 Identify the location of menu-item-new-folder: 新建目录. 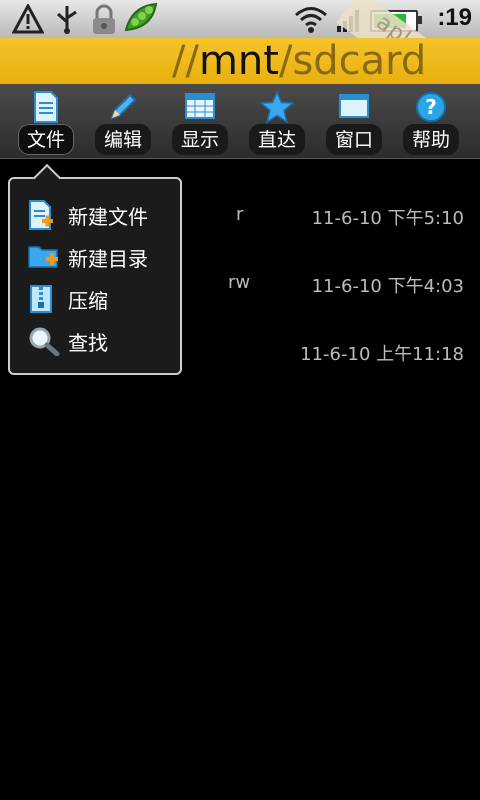
(95, 256).